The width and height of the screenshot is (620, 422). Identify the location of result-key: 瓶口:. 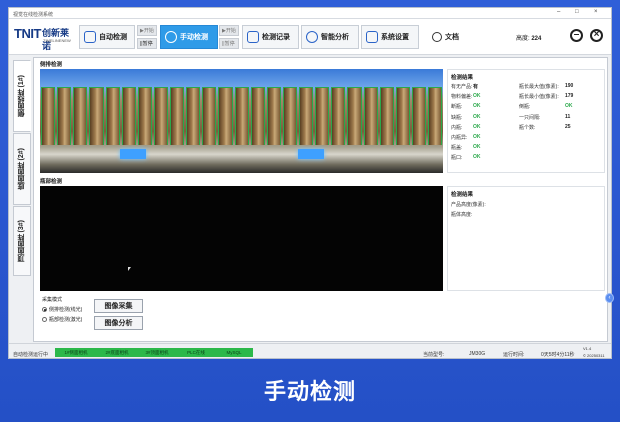
(457, 158).